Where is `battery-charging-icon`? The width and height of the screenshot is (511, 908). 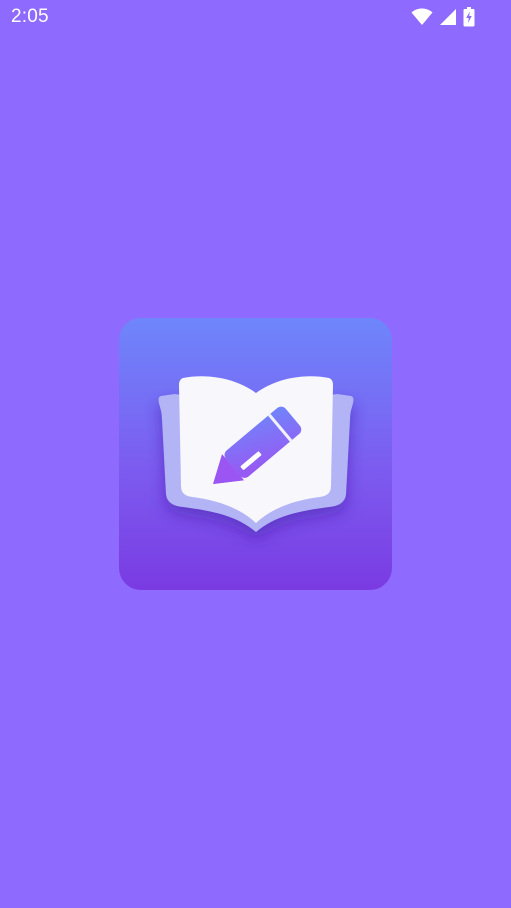
battery-charging-icon is located at coordinates (469, 17).